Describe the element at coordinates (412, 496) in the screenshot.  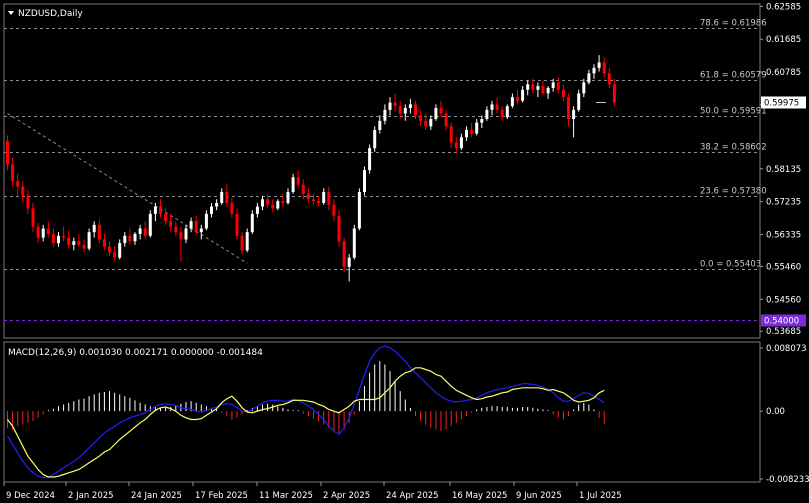
I see `date-axis-label: 24 Apr 2025` at that location.